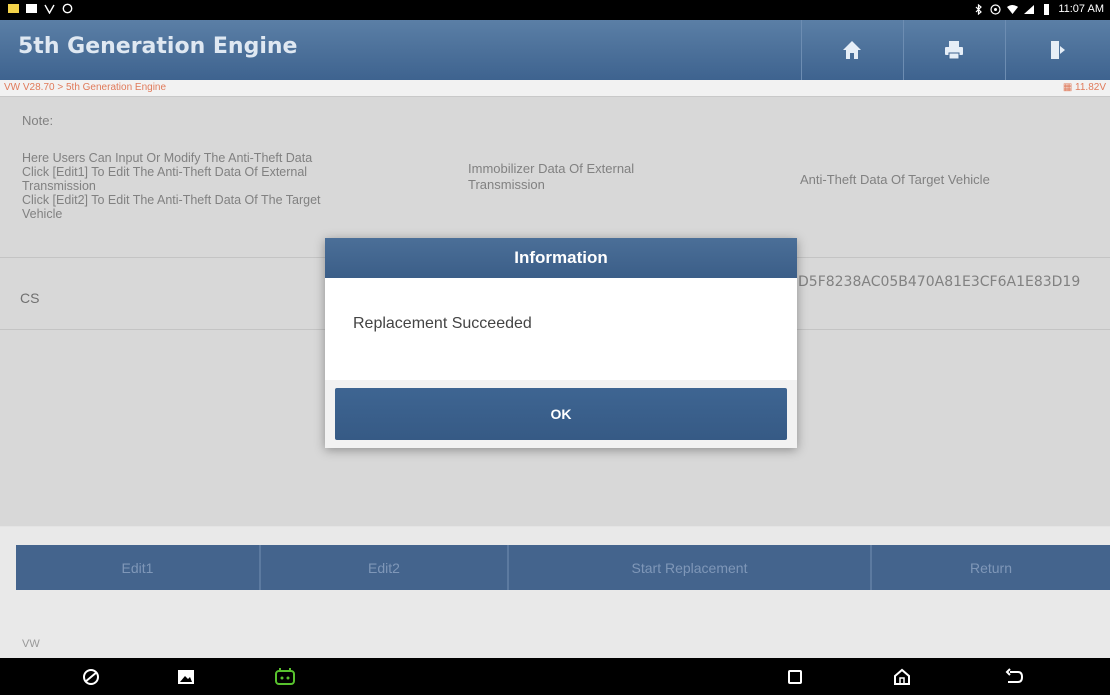  Describe the element at coordinates (49, 9) in the screenshot. I see `vpn-icon` at that location.